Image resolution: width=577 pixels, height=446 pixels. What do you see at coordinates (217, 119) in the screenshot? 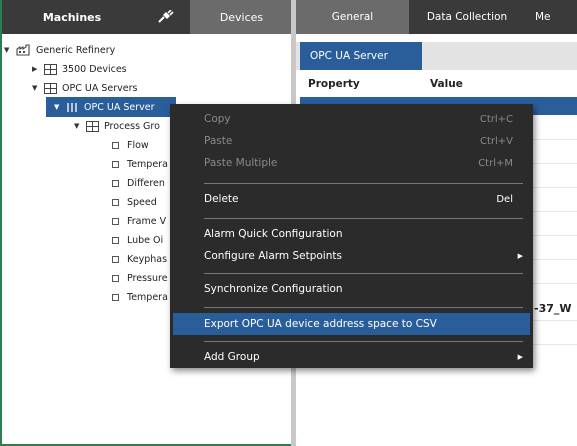
I see `menu-item-label: Copy` at bounding box center [217, 119].